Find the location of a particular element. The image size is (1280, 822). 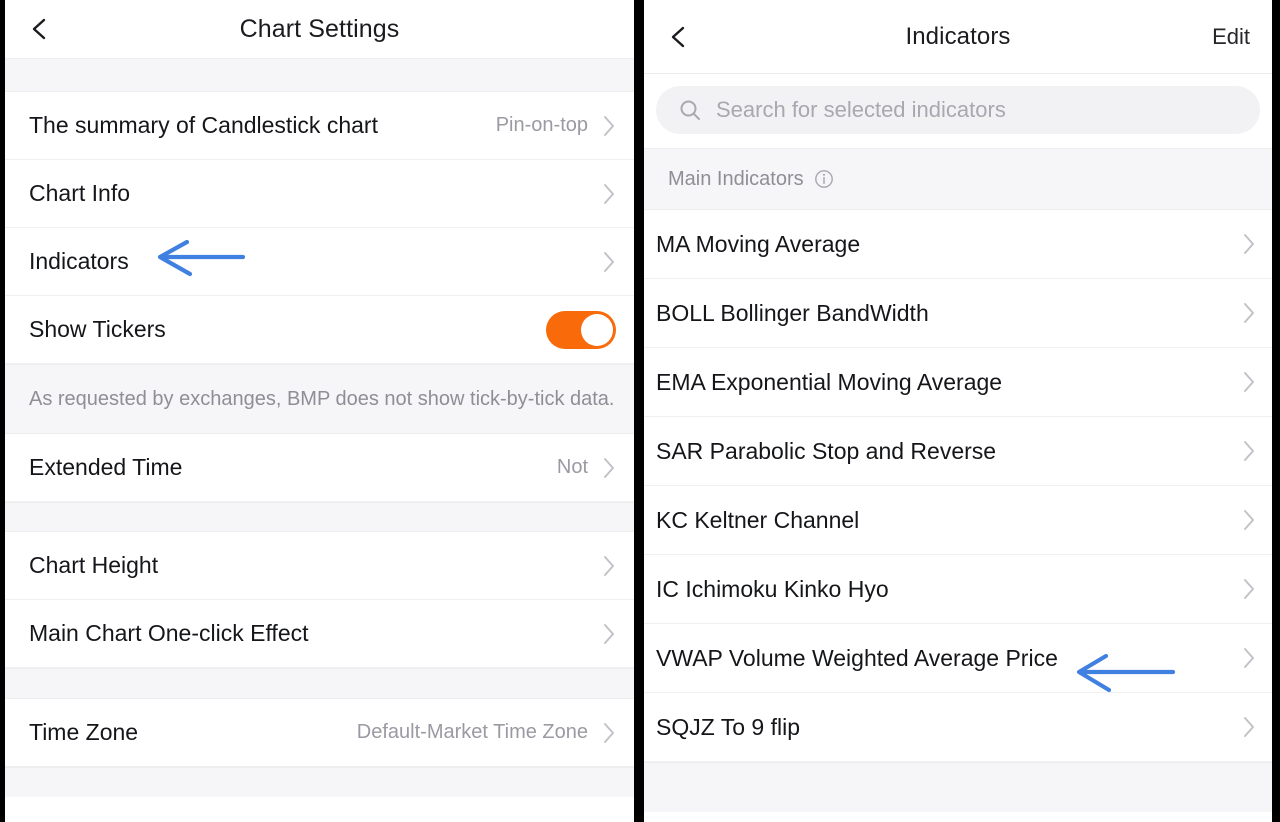

panel-divider is located at coordinates (639, 411).